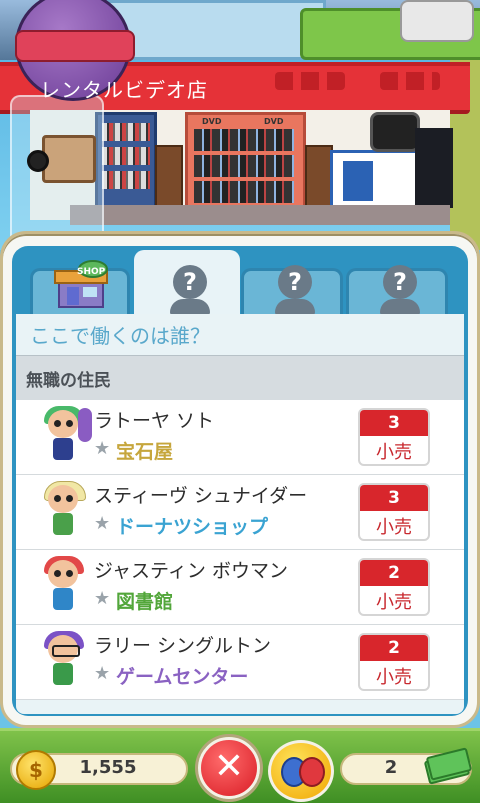 This screenshot has height=803, width=480. I want to click on store-sign: レンタルビデオ店, so click(124, 90).